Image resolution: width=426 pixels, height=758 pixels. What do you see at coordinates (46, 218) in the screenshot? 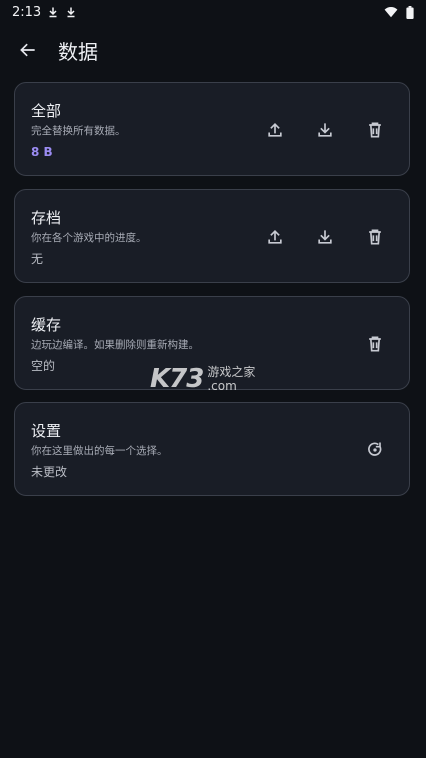
I see `card-title: 存档` at bounding box center [46, 218].